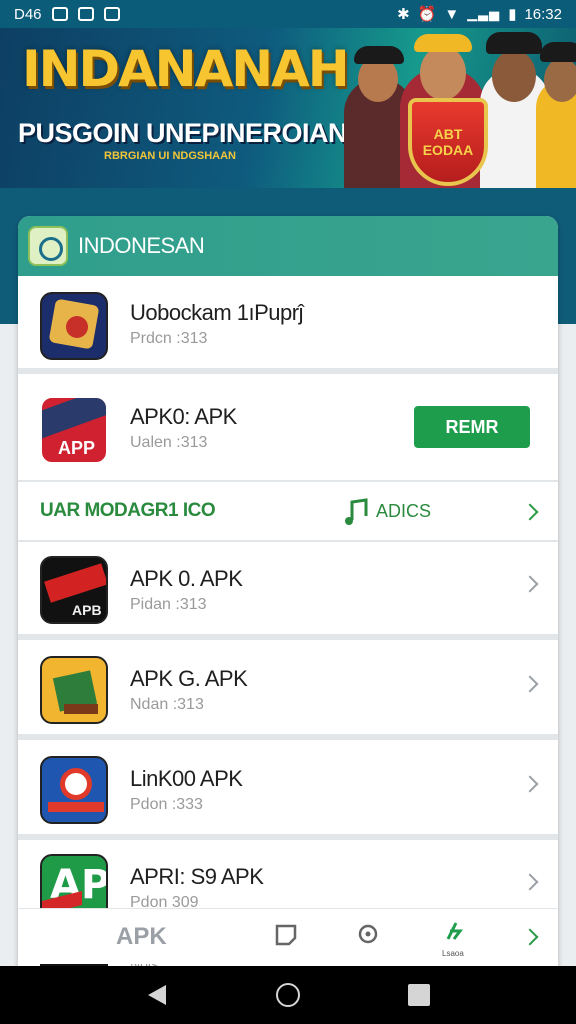 Image resolution: width=576 pixels, height=1024 pixels. I want to click on shield-badge: ABT EODAA, so click(448, 142).